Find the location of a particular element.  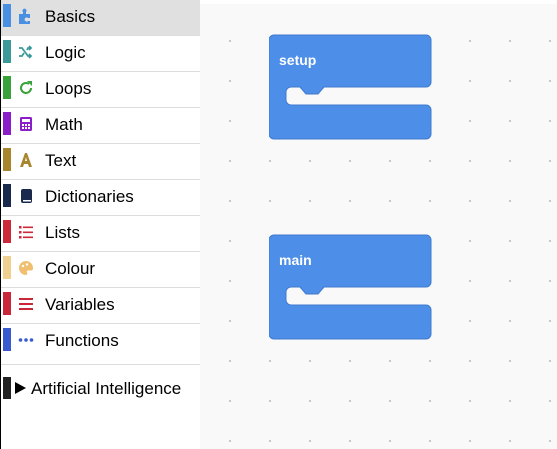

category-label: Lists is located at coordinates (62, 232).